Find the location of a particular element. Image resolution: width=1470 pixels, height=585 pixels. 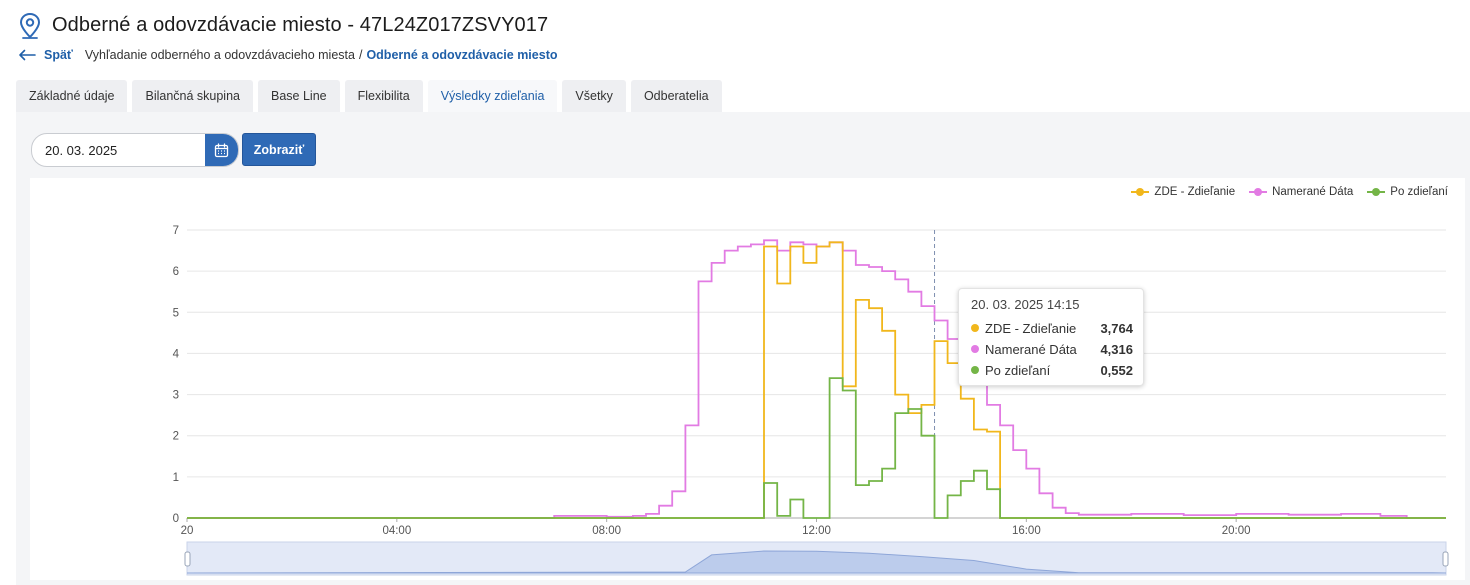

y-tick-label: 7 is located at coordinates (176, 231).